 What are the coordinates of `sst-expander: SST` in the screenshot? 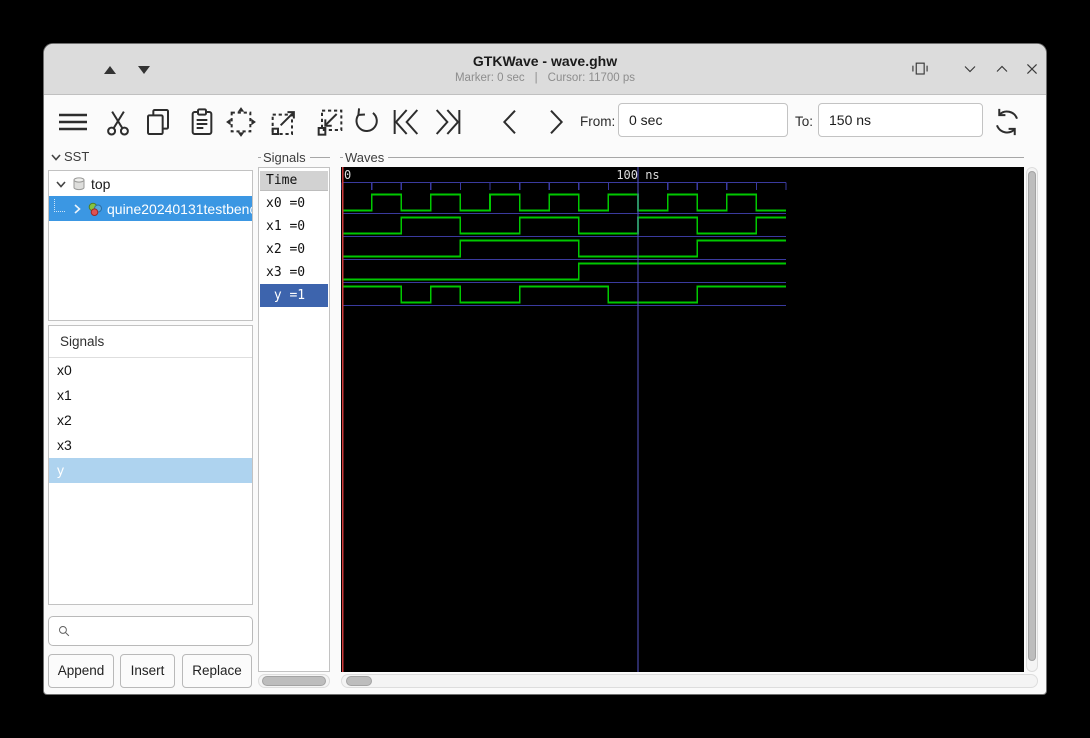 It's located at (69, 156).